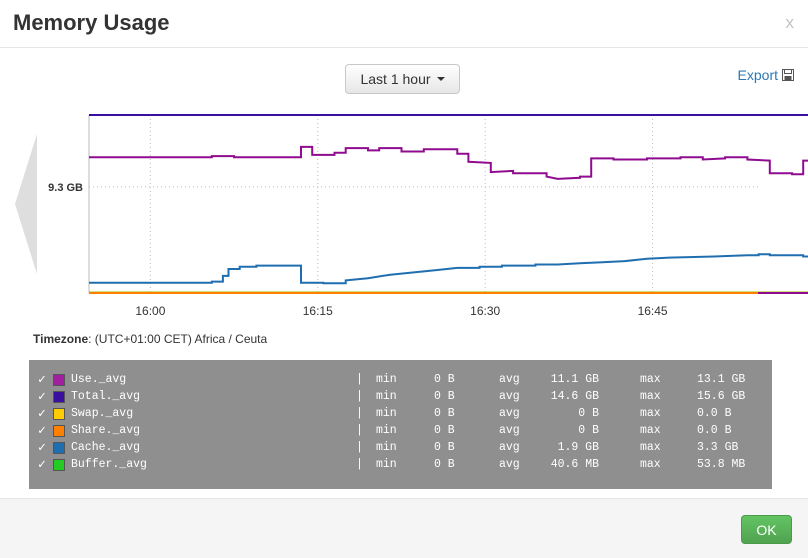  I want to click on series-line-total, so click(448, 115).